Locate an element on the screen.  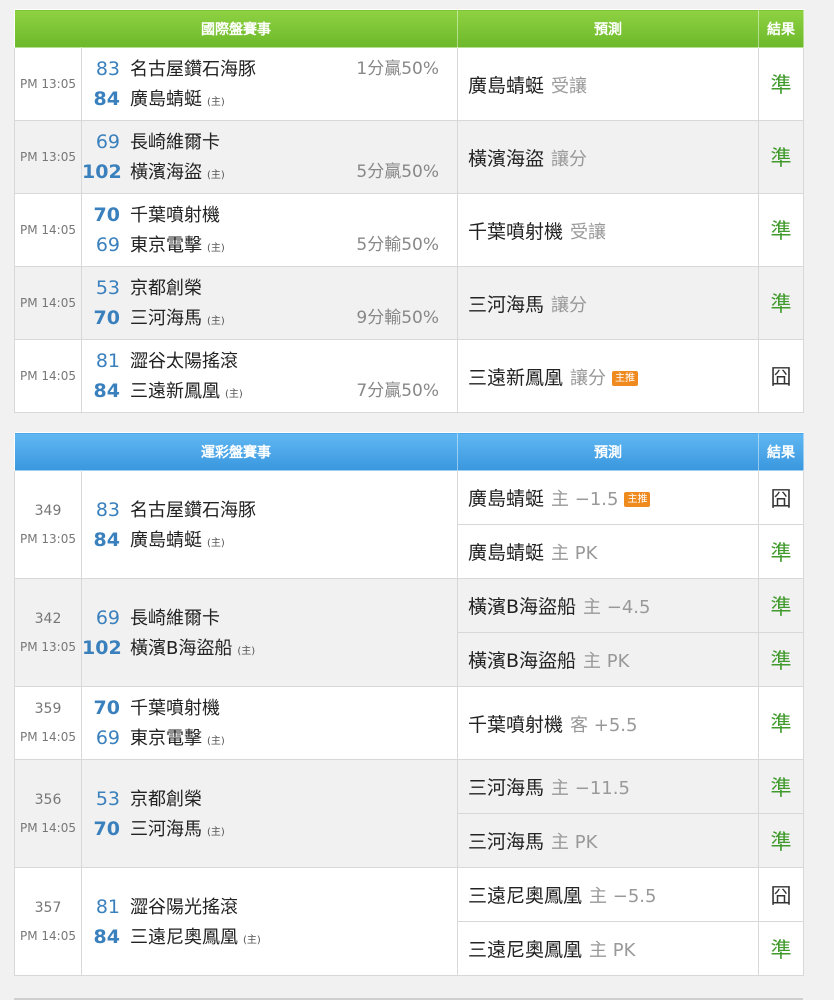
prediction: 廣島蜻蜓主 PK is located at coordinates (608, 551).